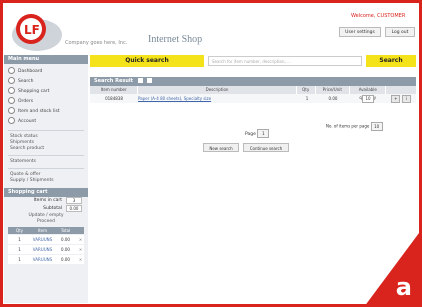 This screenshot has width=422, height=307. What do you see at coordinates (74, 208) in the screenshot?
I see `cart-summary-value: 0.00` at bounding box center [74, 208].